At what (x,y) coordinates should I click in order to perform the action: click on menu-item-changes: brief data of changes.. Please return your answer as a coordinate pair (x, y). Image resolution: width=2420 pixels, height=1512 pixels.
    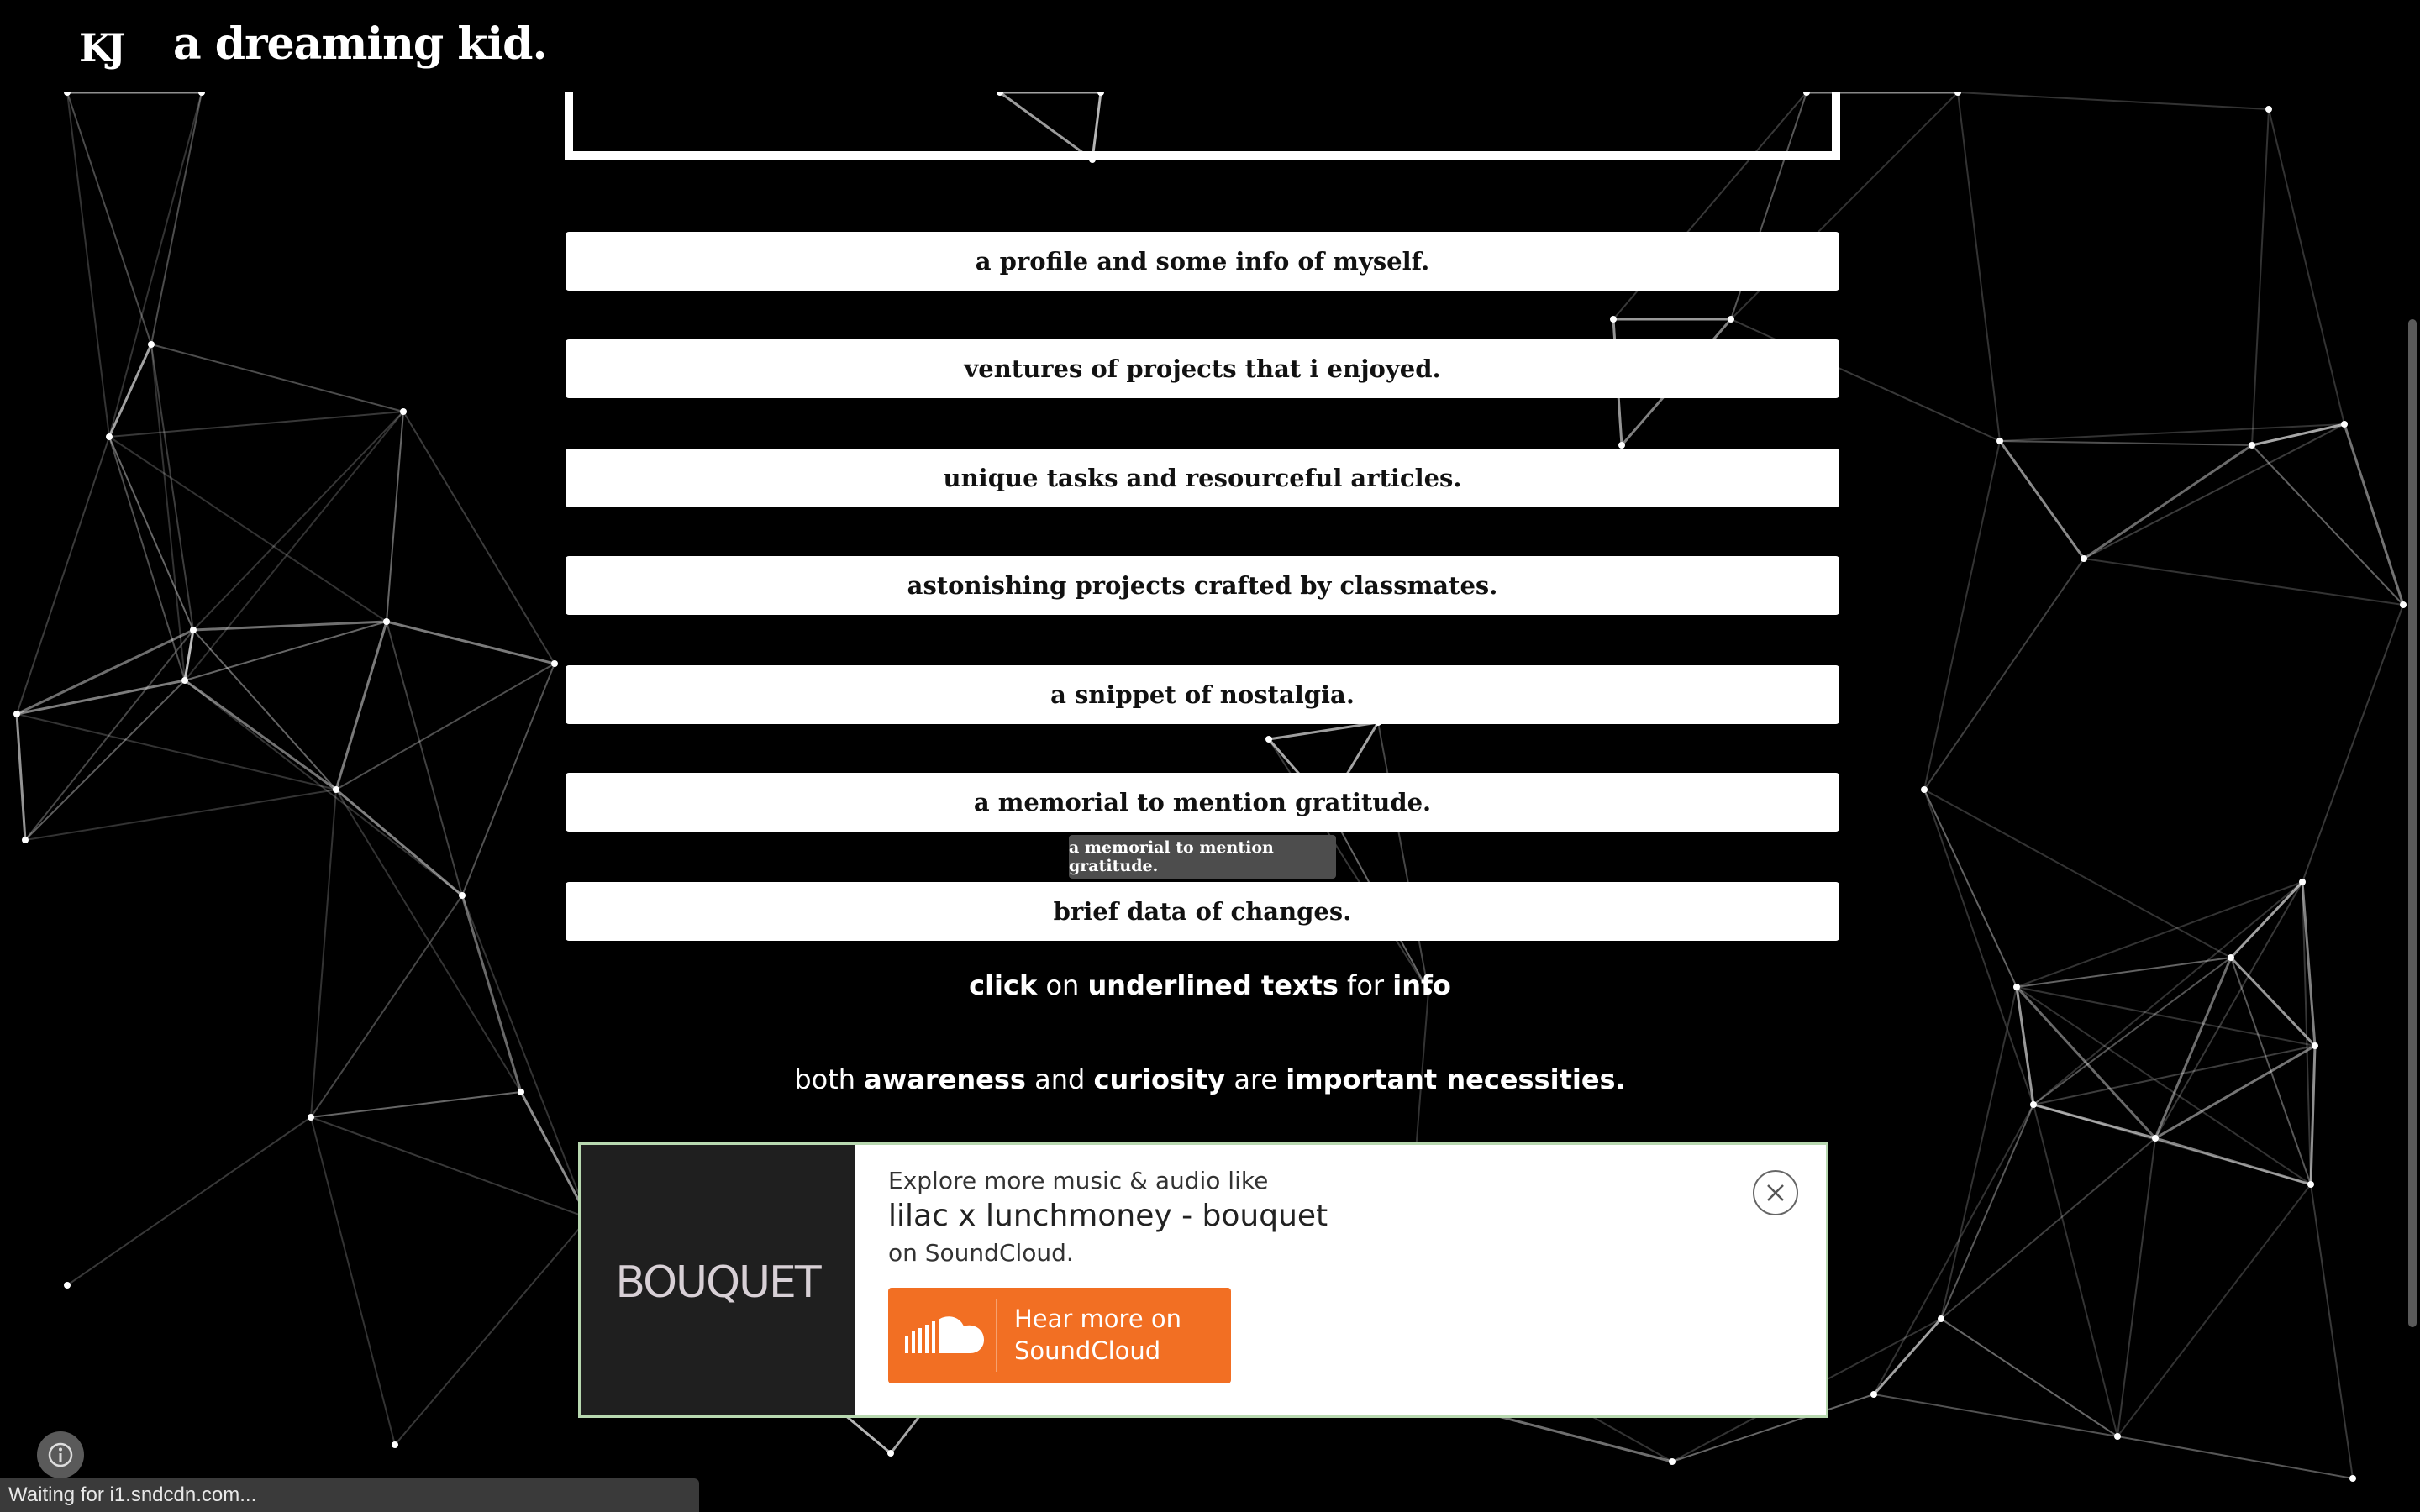
    Looking at the image, I should click on (1202, 911).